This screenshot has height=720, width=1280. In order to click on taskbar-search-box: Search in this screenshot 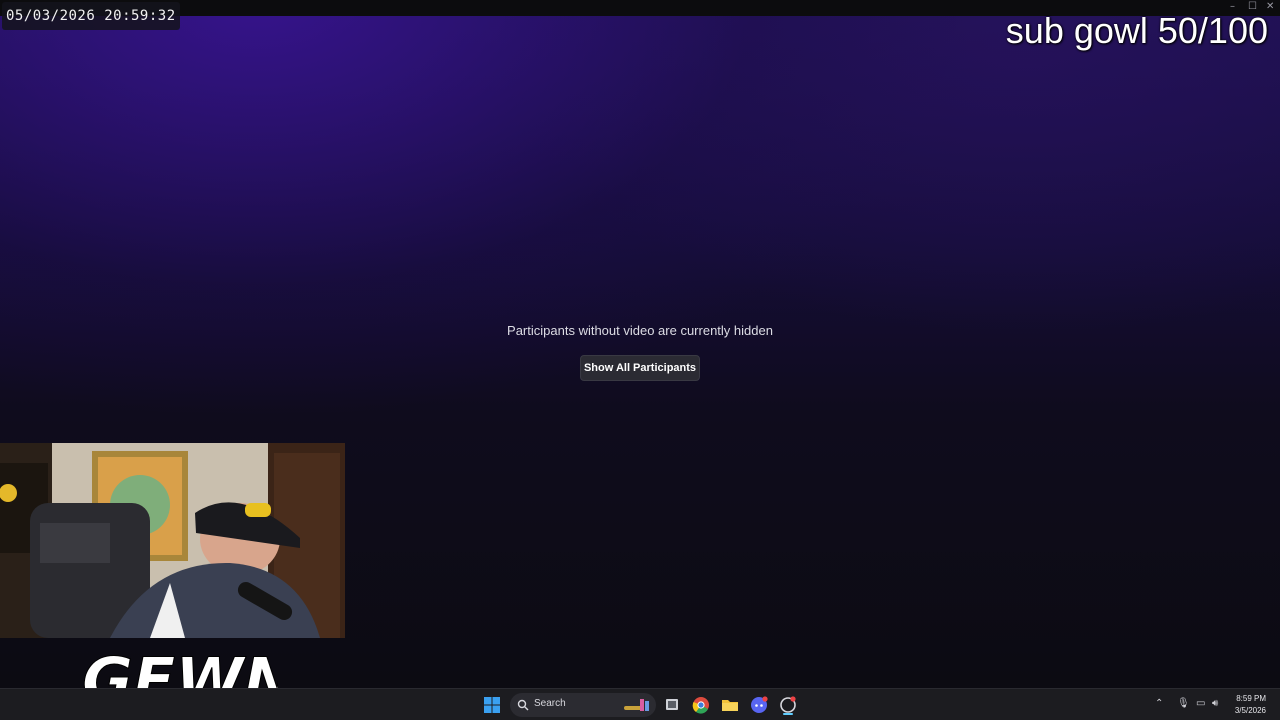, I will do `click(583, 705)`.